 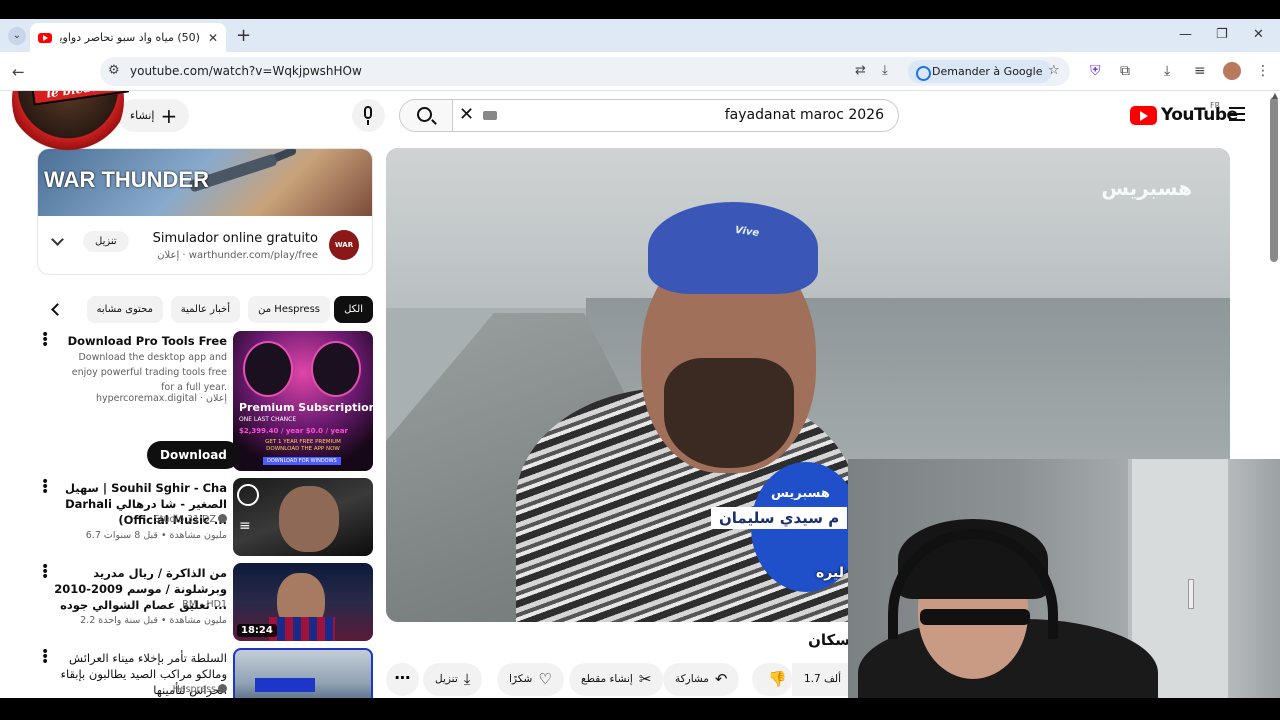 I want to click on extensions-puzzle-icon: ⧉, so click(x=1125, y=71).